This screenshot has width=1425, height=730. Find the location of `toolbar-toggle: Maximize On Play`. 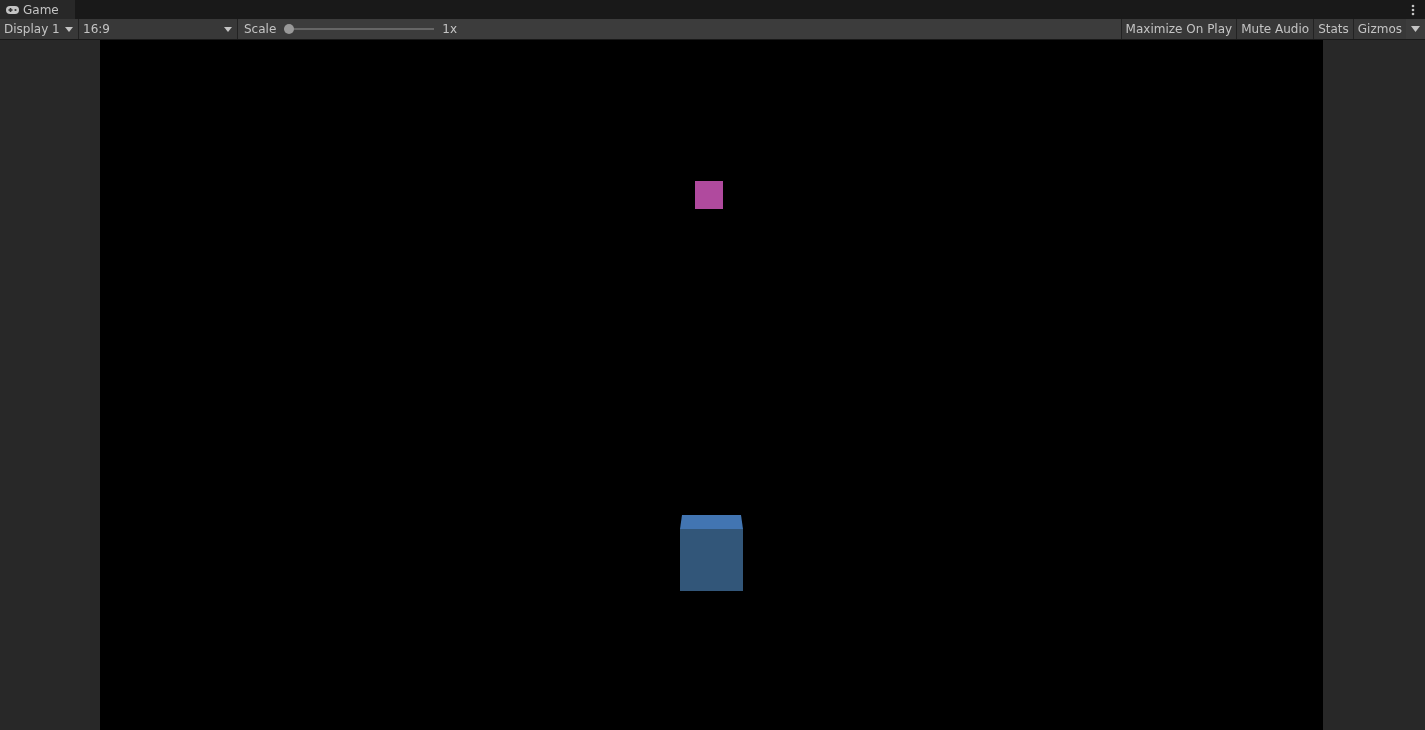

toolbar-toggle: Maximize On Play is located at coordinates (1178, 29).